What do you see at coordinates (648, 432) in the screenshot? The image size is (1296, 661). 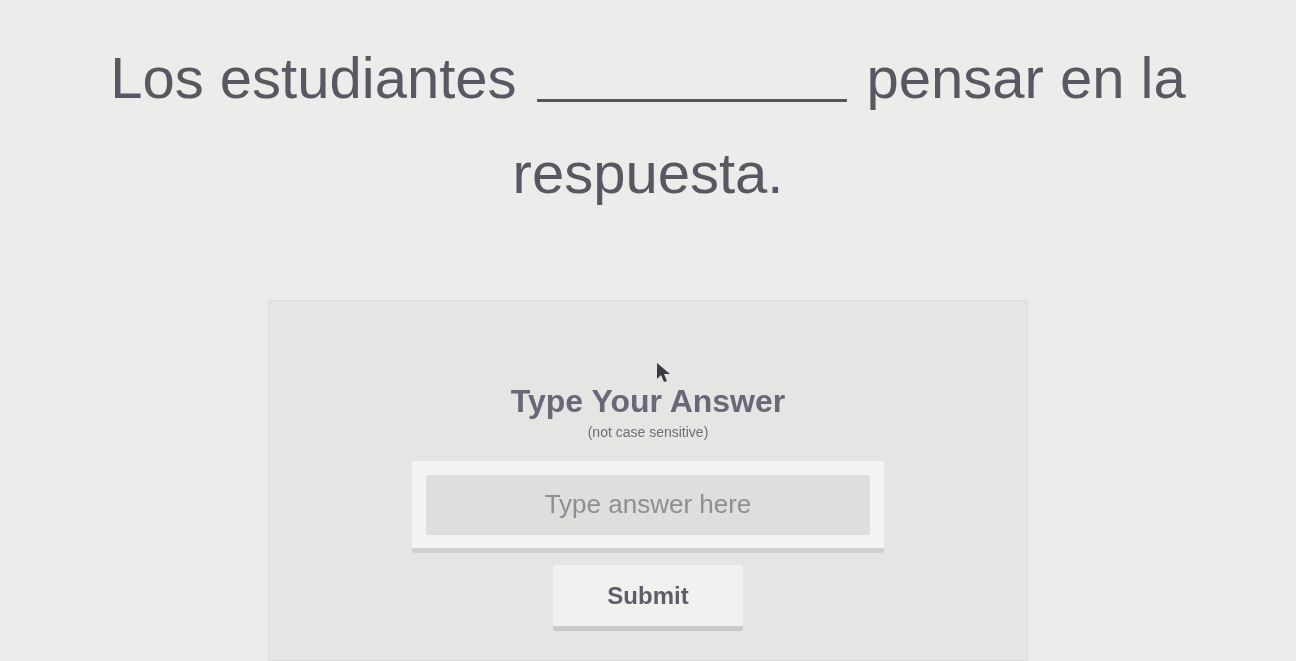 I see `card-subtitle: (not case sensitive)` at bounding box center [648, 432].